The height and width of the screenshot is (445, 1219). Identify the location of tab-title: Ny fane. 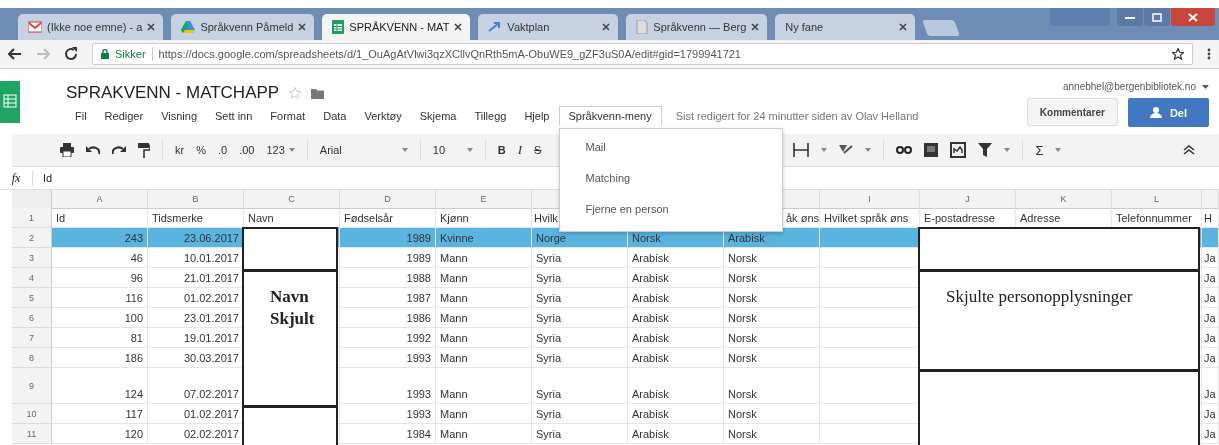
(805, 27).